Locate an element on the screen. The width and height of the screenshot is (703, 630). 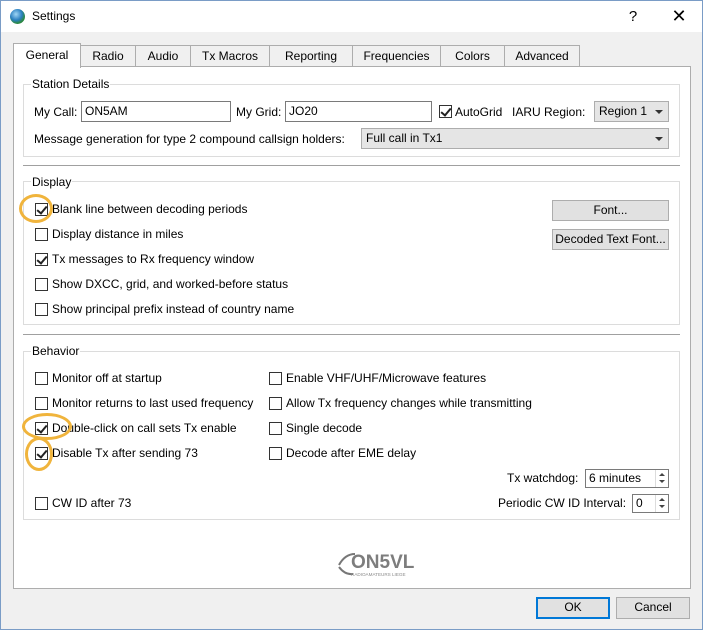
help-button: ? is located at coordinates (633, 16).